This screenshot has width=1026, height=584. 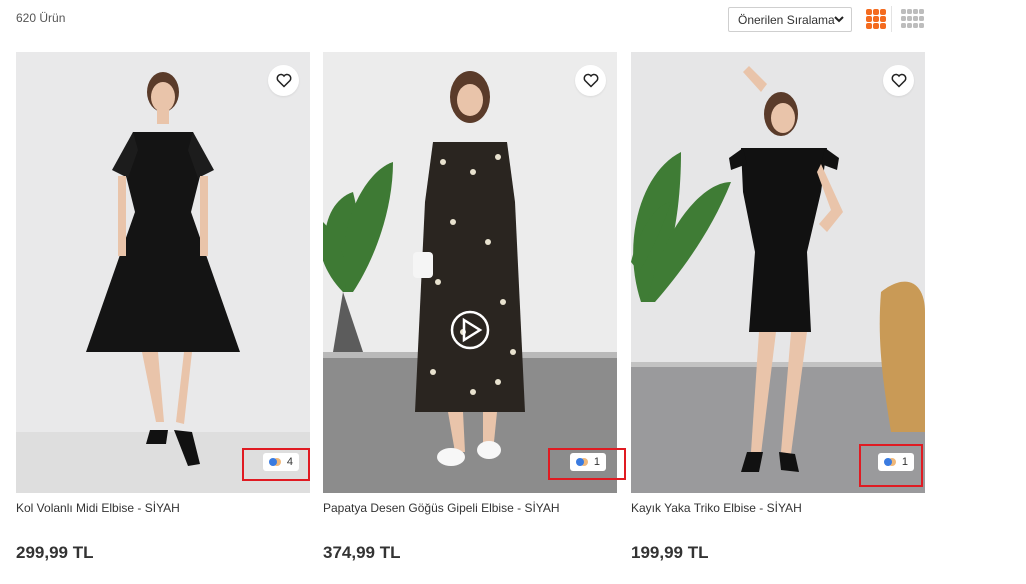 I want to click on product-price: 299,99 TL, so click(x=55, y=552).